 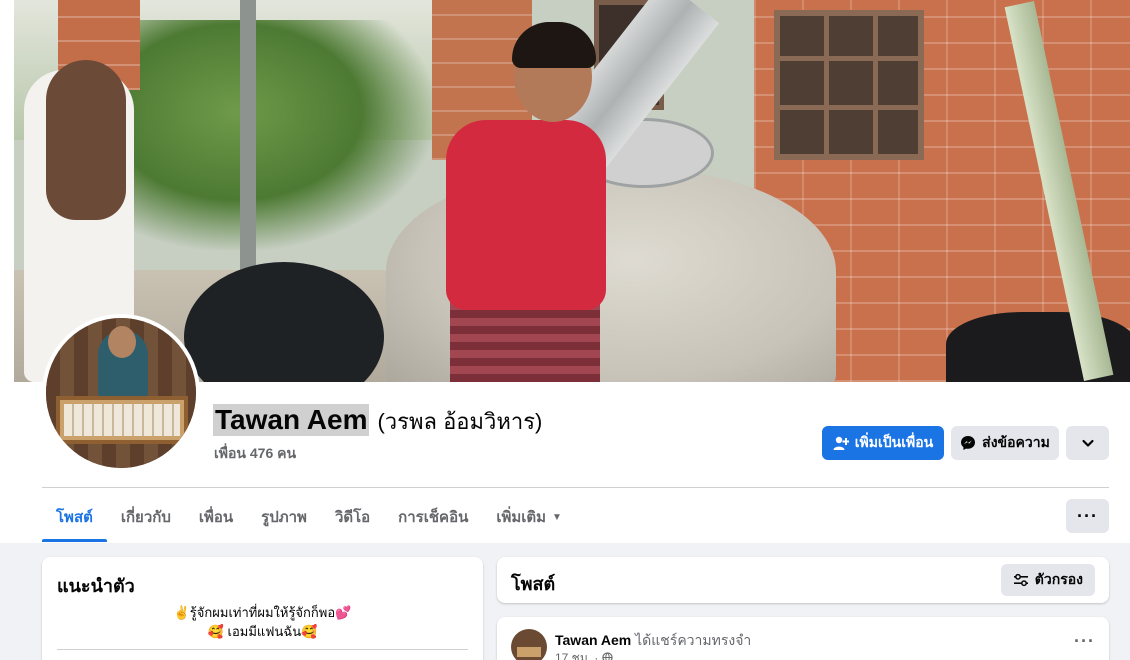 What do you see at coordinates (1087, 516) in the screenshot?
I see `tabs-more-options-button: ···` at bounding box center [1087, 516].